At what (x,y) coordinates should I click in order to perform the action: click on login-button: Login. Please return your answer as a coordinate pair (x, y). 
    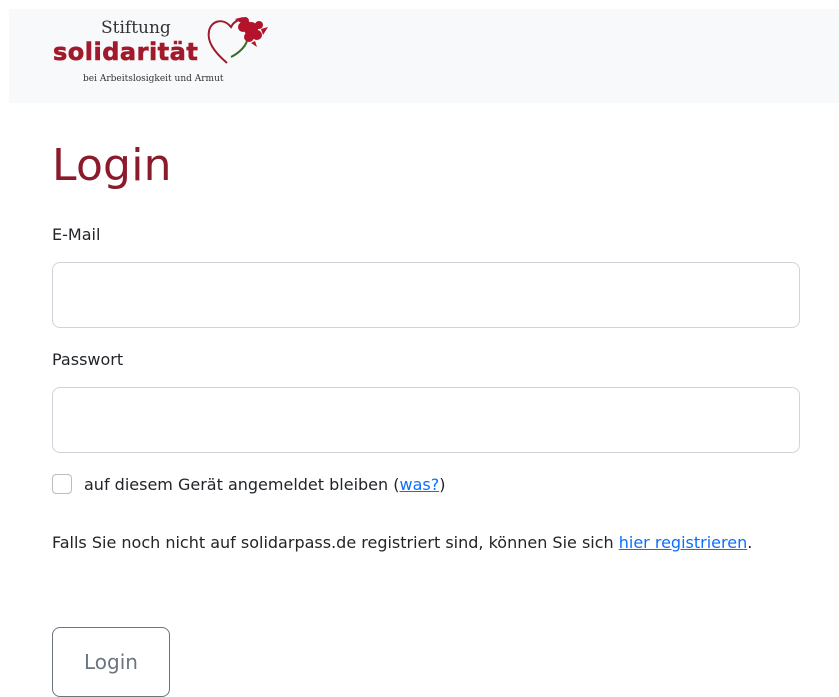
    Looking at the image, I should click on (111, 662).